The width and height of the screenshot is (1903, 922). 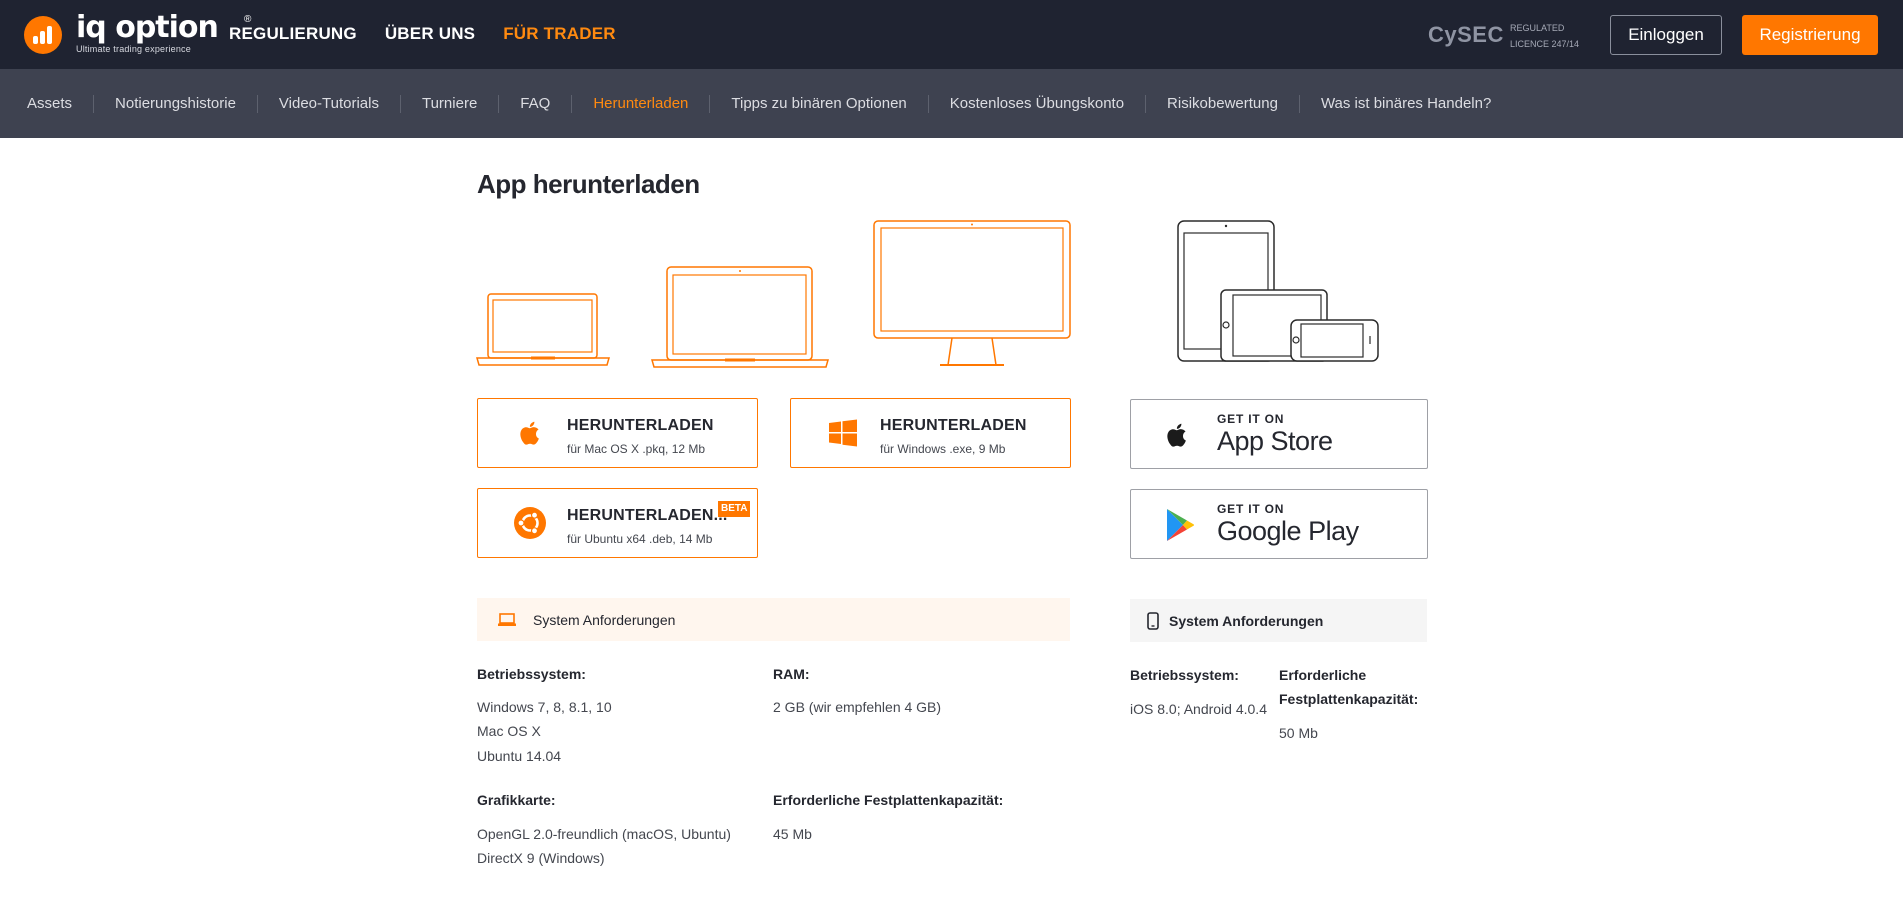 What do you see at coordinates (818, 103) in the screenshot?
I see `subnav-tipps: Tipps zu binären Optionen` at bounding box center [818, 103].